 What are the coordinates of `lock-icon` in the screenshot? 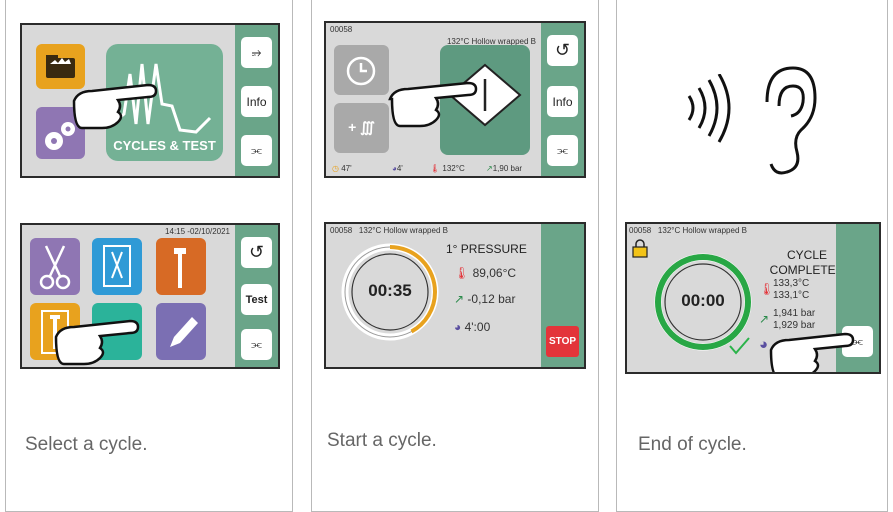 It's located at (640, 248).